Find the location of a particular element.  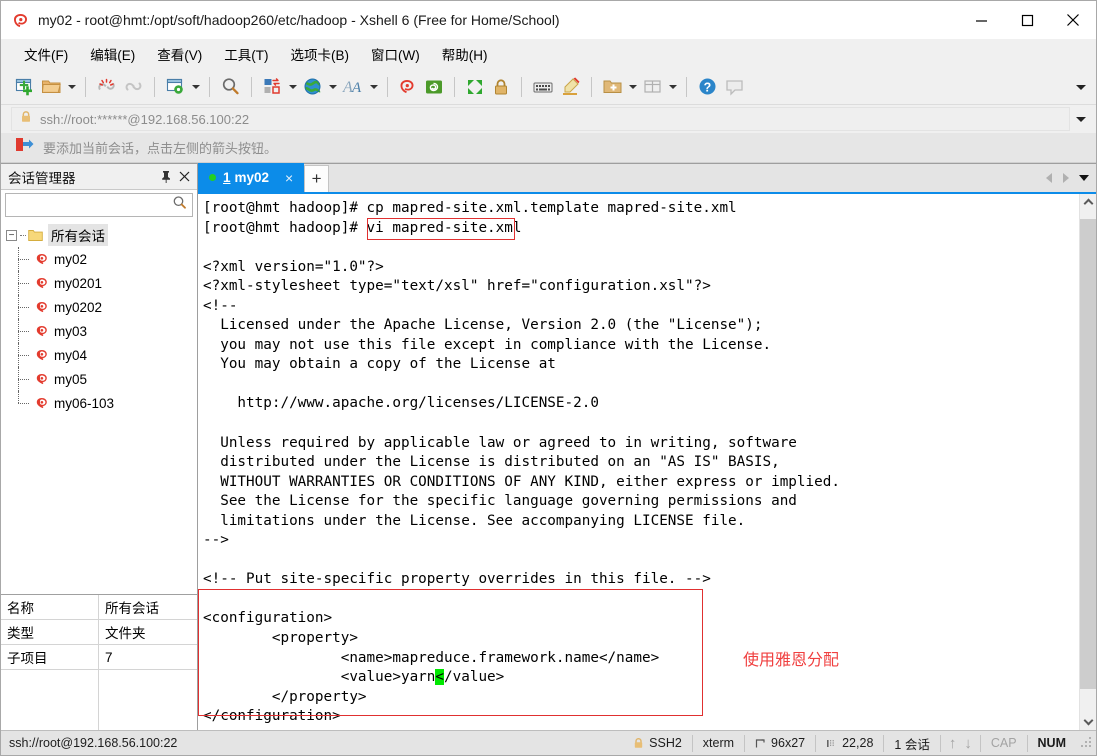

property-value: 7 is located at coordinates (148, 657).